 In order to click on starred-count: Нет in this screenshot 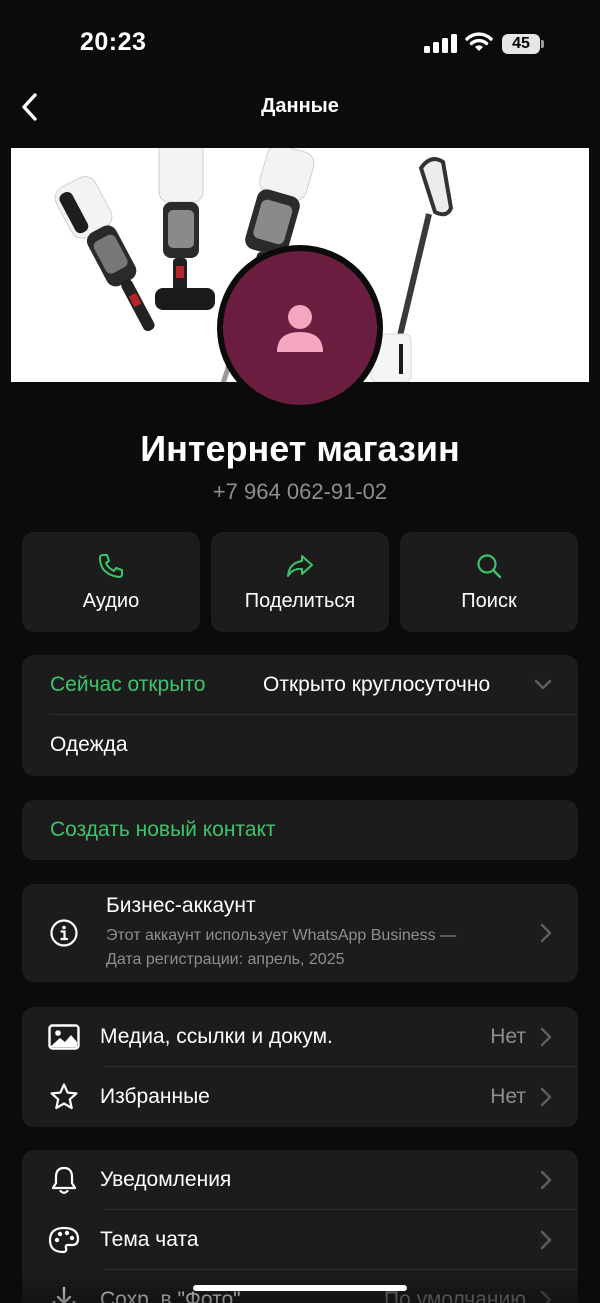, I will do `click(508, 1096)`.